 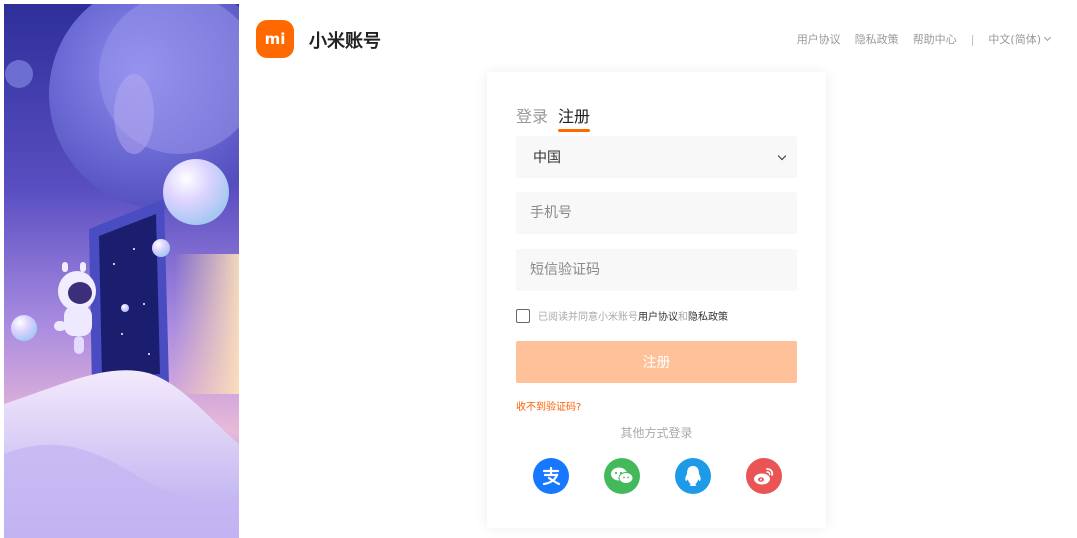 I want to click on other-login-label: 其他方式登录, so click(x=656, y=433).